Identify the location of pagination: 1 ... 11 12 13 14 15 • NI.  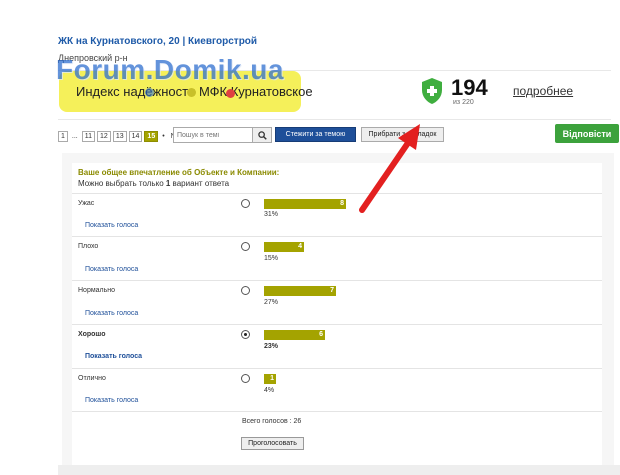
(119, 136).